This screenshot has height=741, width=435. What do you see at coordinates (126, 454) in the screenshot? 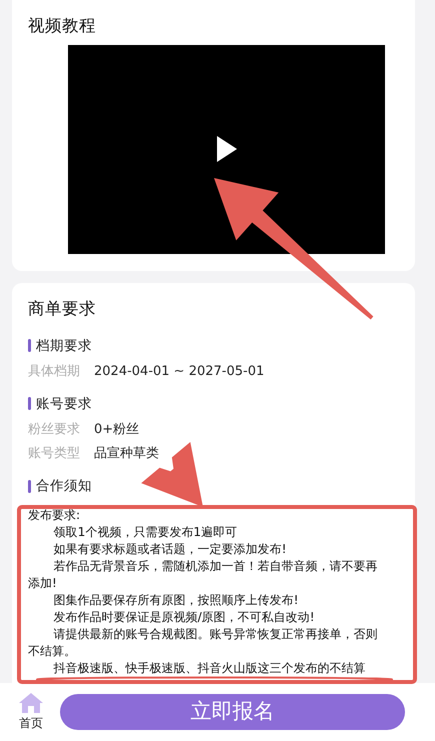
I see `field-value: 品宣种草类` at bounding box center [126, 454].